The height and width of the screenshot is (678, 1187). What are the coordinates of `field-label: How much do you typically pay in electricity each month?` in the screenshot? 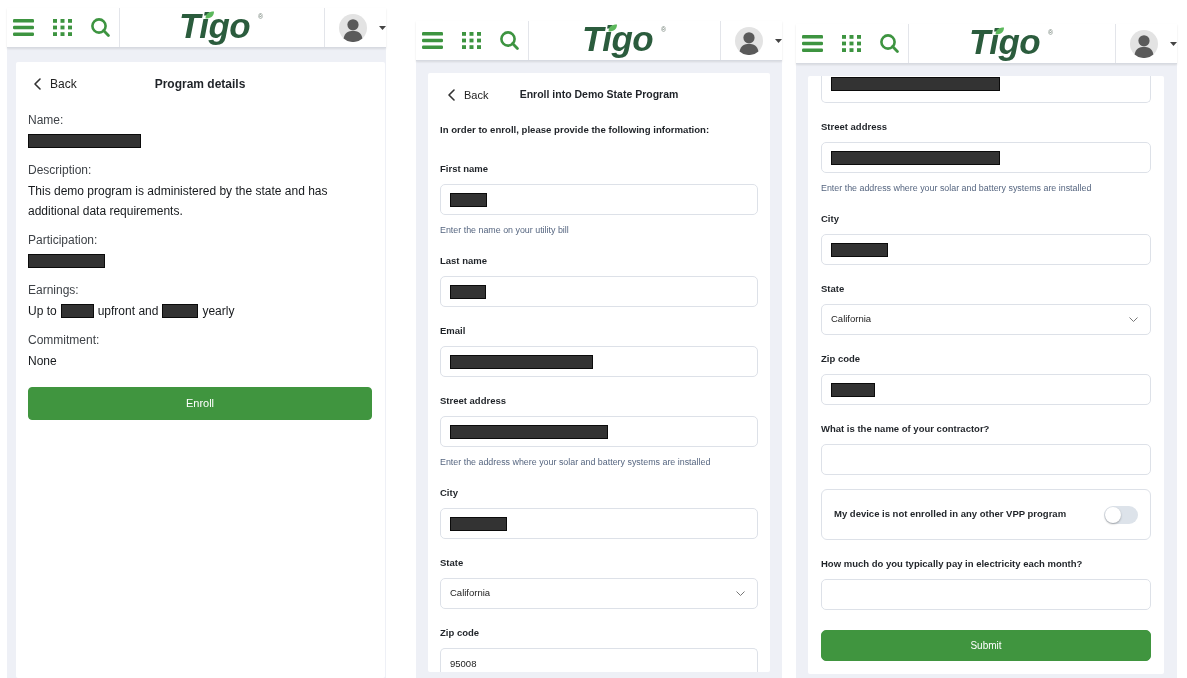 It's located at (952, 564).